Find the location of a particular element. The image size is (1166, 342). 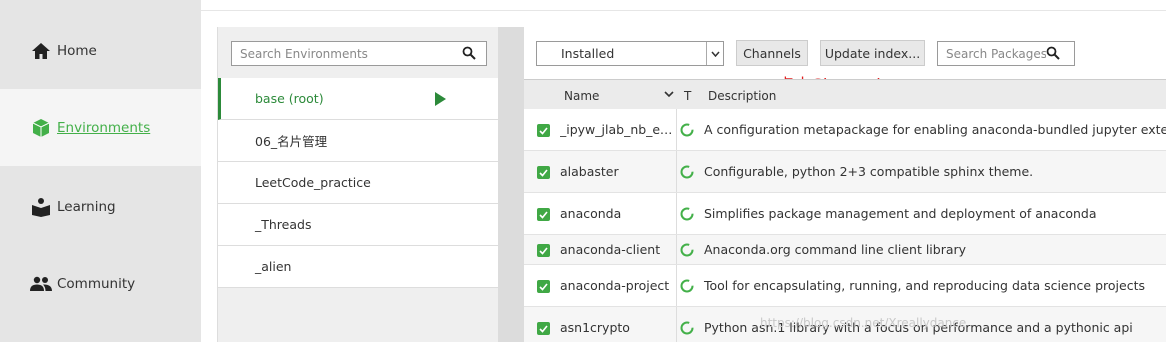

environment-label: _Threads is located at coordinates (283, 224).